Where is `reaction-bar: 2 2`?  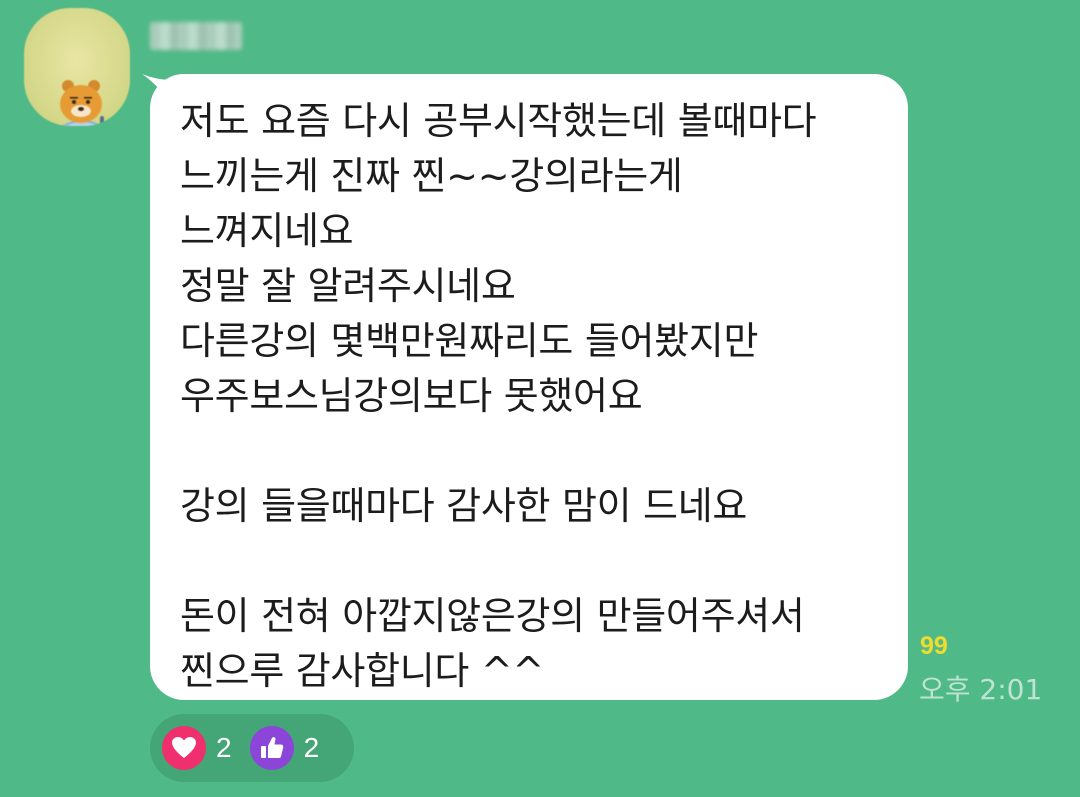 reaction-bar: 2 2 is located at coordinates (252, 748).